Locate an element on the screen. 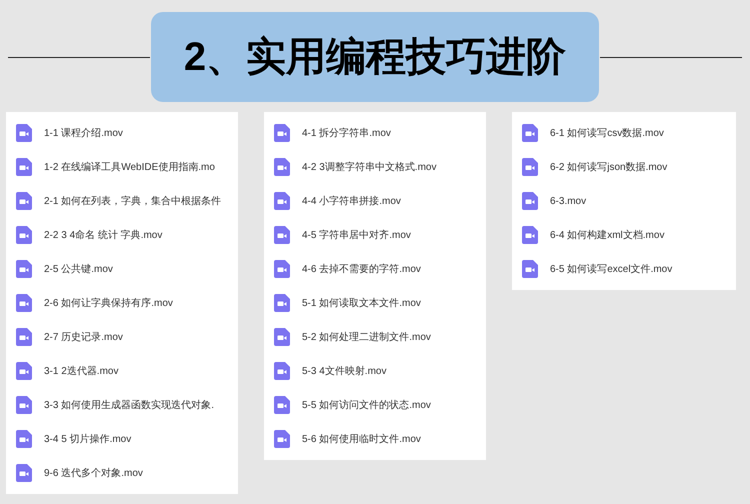  file-name: 6-3.mov is located at coordinates (568, 201).